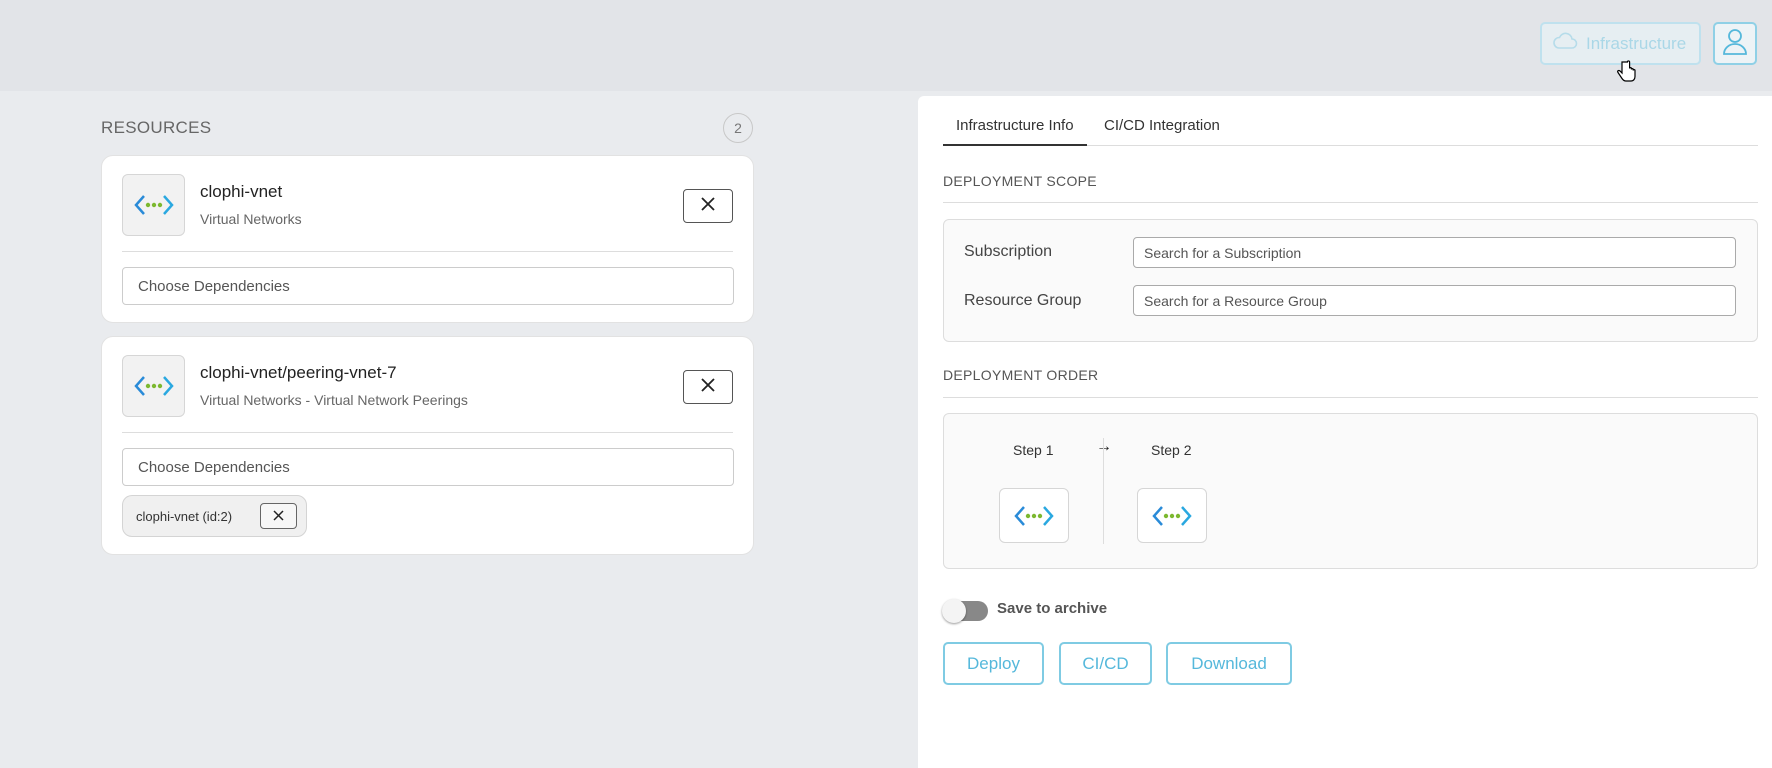 This screenshot has height=768, width=1772. I want to click on cloud-icon, so click(1565, 43).